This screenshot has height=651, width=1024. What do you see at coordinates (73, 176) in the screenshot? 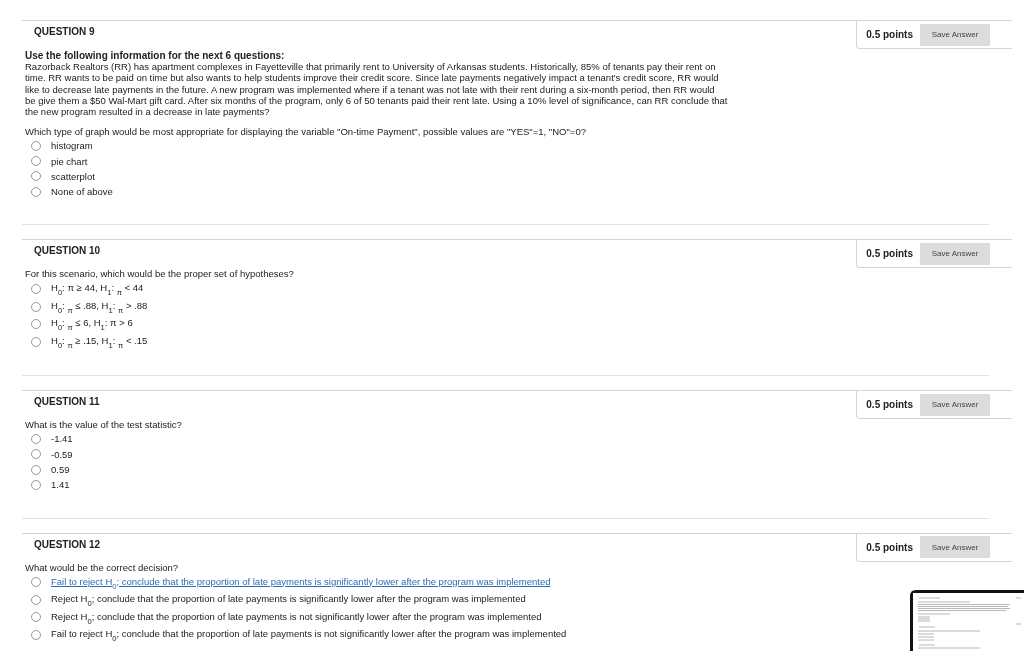
I see `option-label: scatterplot` at bounding box center [73, 176].